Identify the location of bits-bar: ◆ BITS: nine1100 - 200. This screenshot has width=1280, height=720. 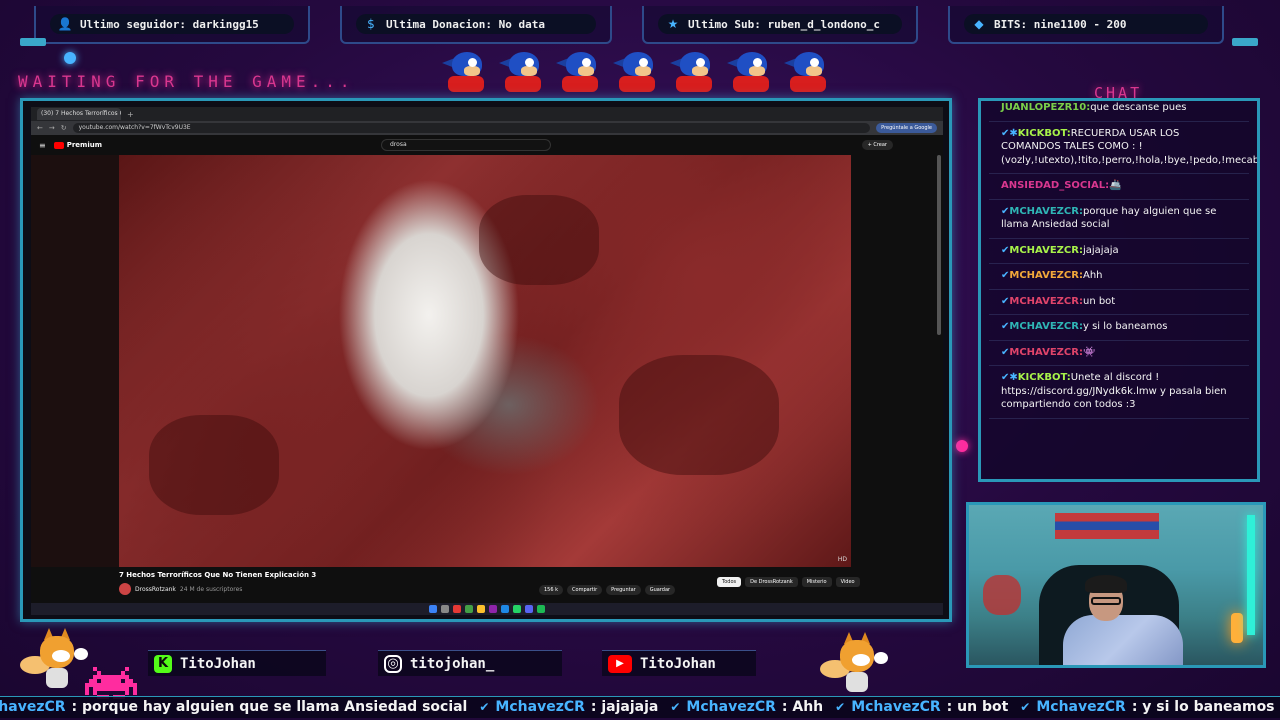
(1086, 25).